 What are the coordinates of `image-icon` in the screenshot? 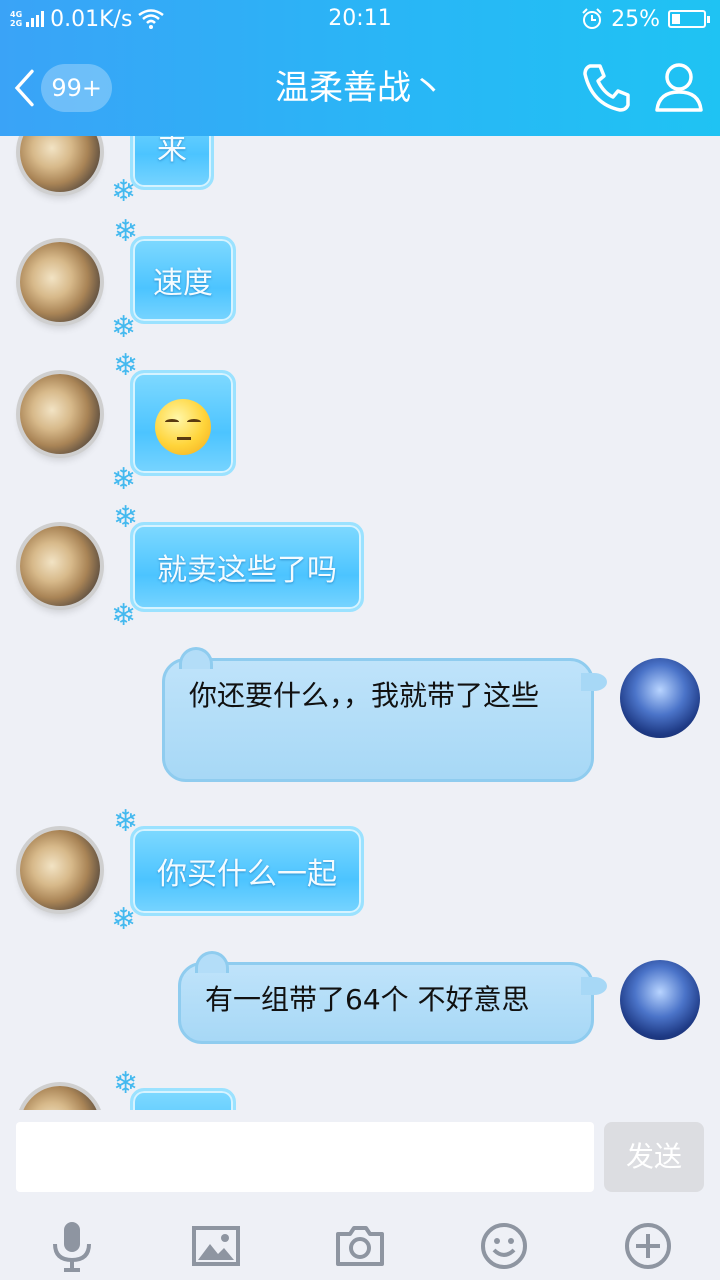 It's located at (216, 1246).